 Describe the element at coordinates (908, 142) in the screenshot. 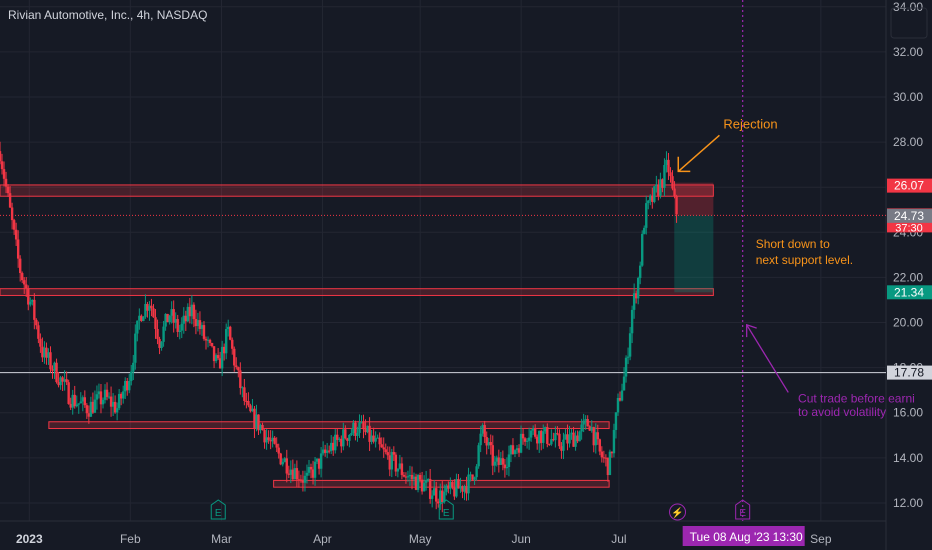

I see `y-tick-label: 28.00` at that location.